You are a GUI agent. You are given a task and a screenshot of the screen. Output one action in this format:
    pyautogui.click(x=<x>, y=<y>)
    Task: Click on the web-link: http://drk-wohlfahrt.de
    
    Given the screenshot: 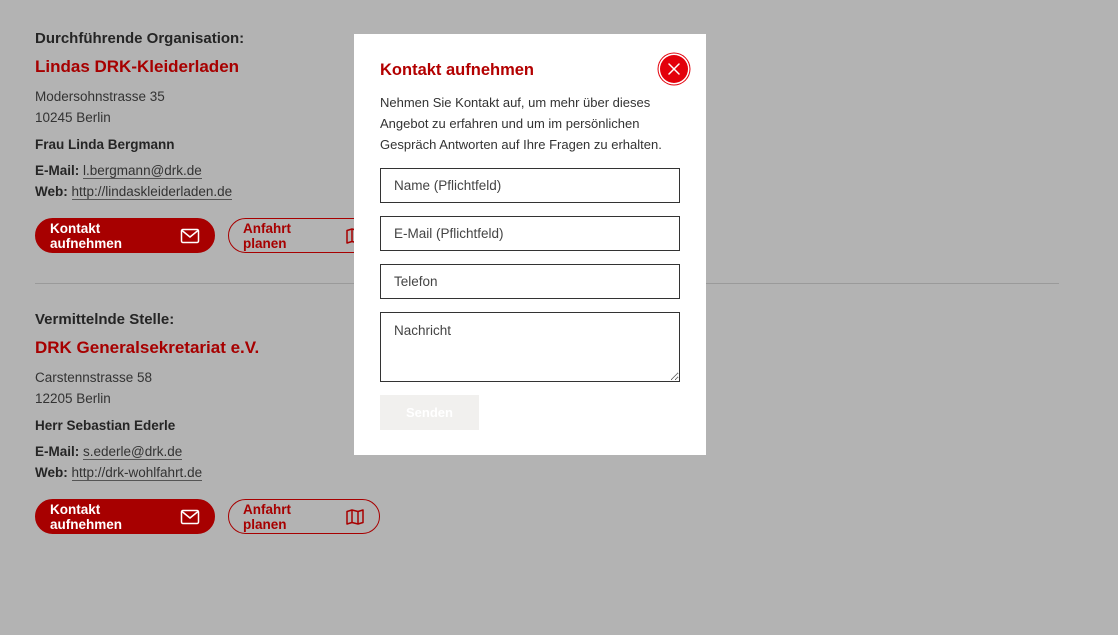 What is the action you would take?
    pyautogui.click(x=137, y=473)
    